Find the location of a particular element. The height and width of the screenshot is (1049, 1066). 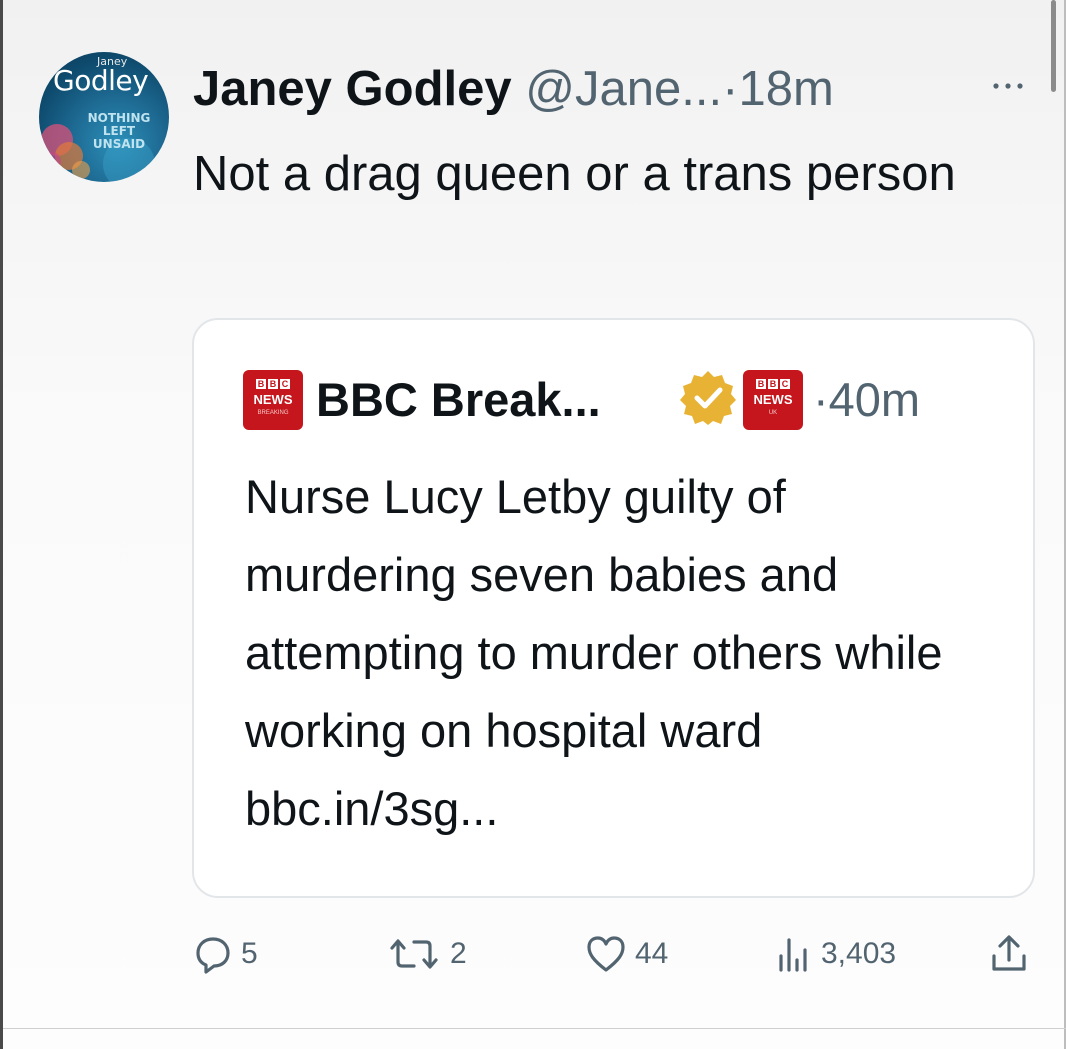

share-button is located at coordinates (1009, 954).